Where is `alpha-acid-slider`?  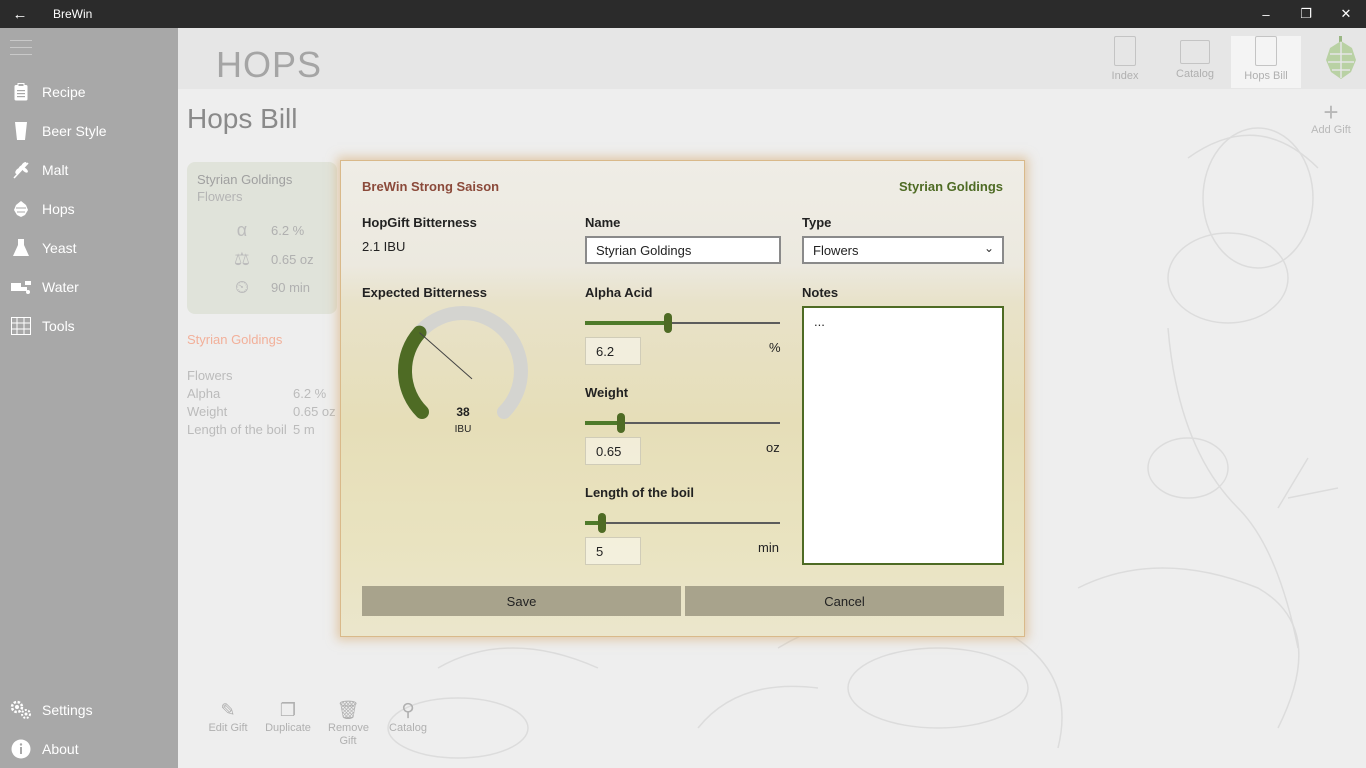 alpha-acid-slider is located at coordinates (682, 323).